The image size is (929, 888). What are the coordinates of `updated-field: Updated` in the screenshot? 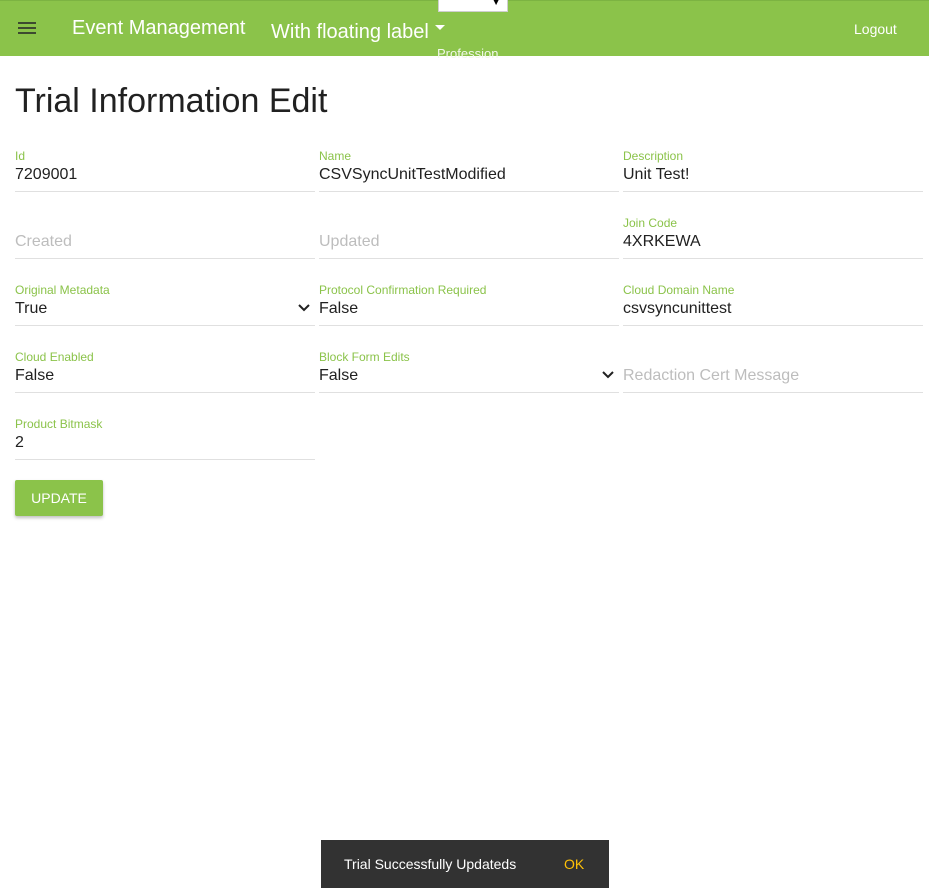 It's located at (469, 237).